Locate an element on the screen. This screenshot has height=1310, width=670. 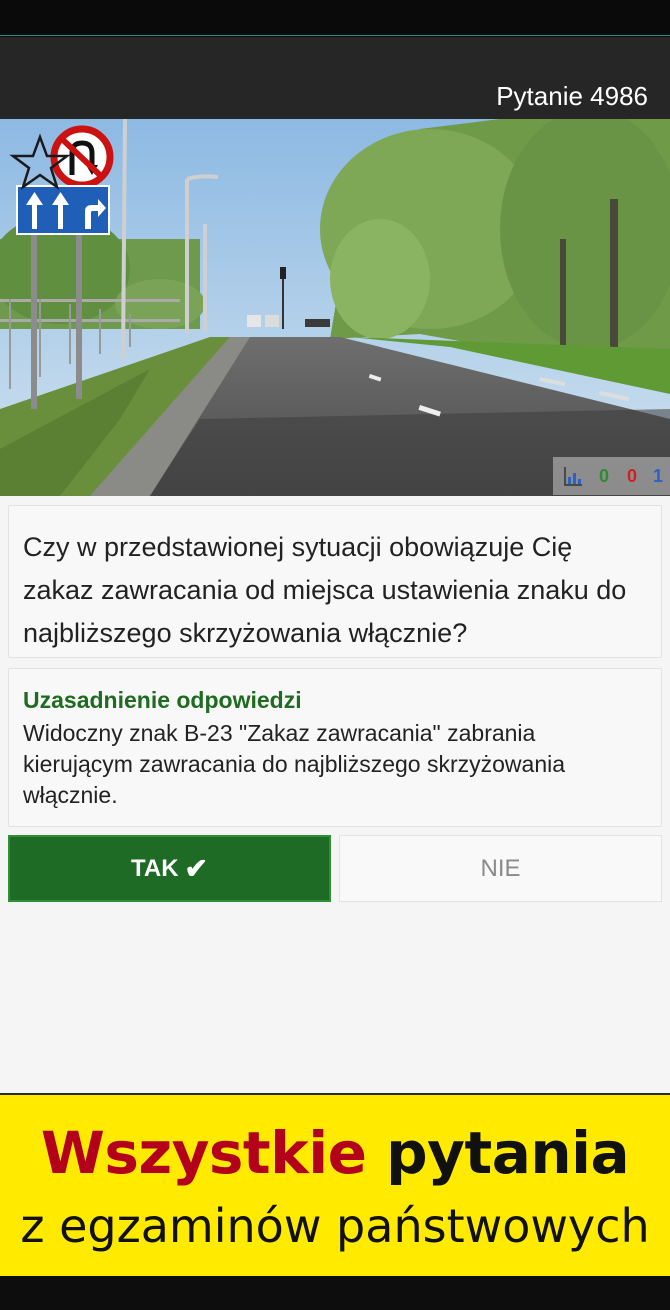
correct-count: 0 is located at coordinates (604, 476).